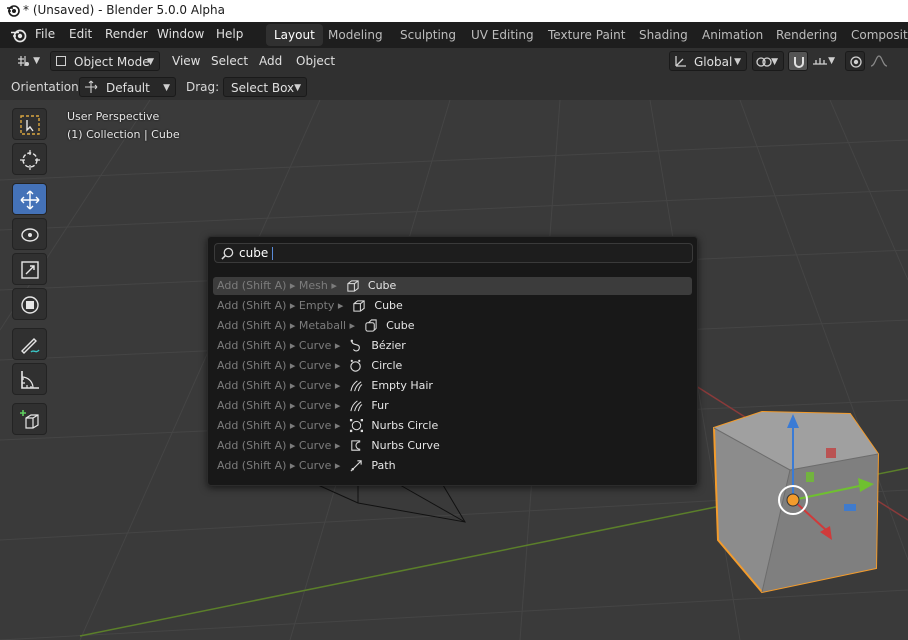  Describe the element at coordinates (881, 61) in the screenshot. I see `falloff-dropdown` at that location.